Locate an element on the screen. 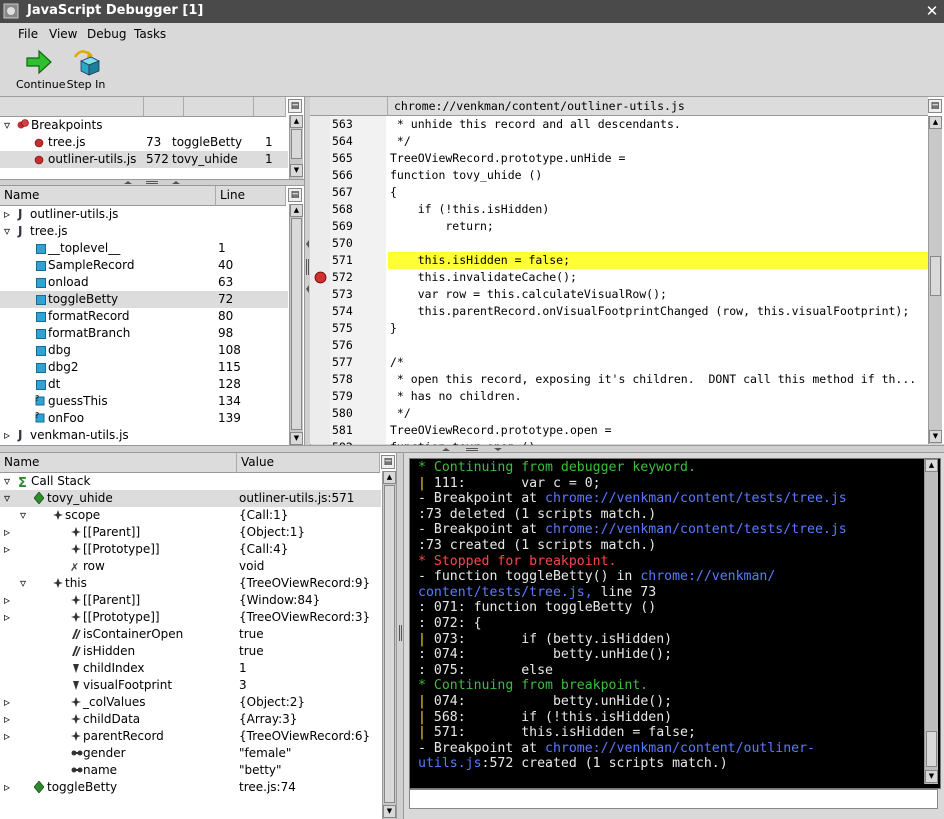 This screenshot has height=819, width=944. script-file-row: ▹ Jvenkman-utils.js is located at coordinates (144, 435).